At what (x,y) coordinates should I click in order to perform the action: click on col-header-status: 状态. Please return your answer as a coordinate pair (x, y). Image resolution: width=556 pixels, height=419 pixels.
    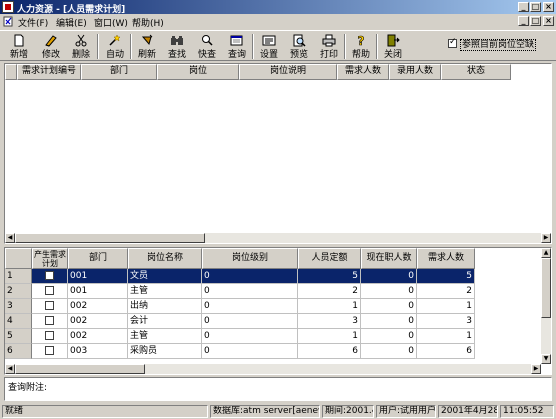
    Looking at the image, I should click on (476, 72).